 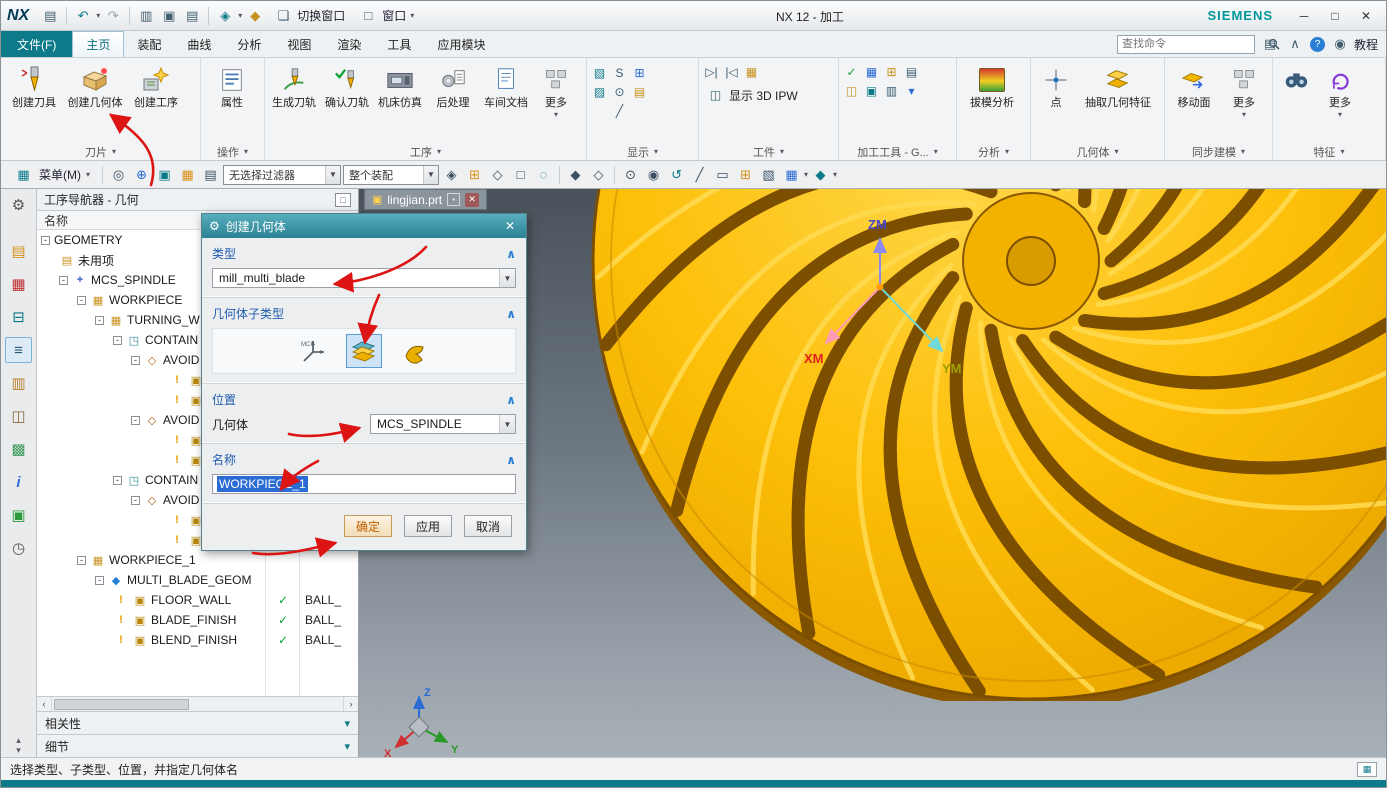 What do you see at coordinates (768, 174) in the screenshot?
I see `layers-icon: ▧` at bounding box center [768, 174].